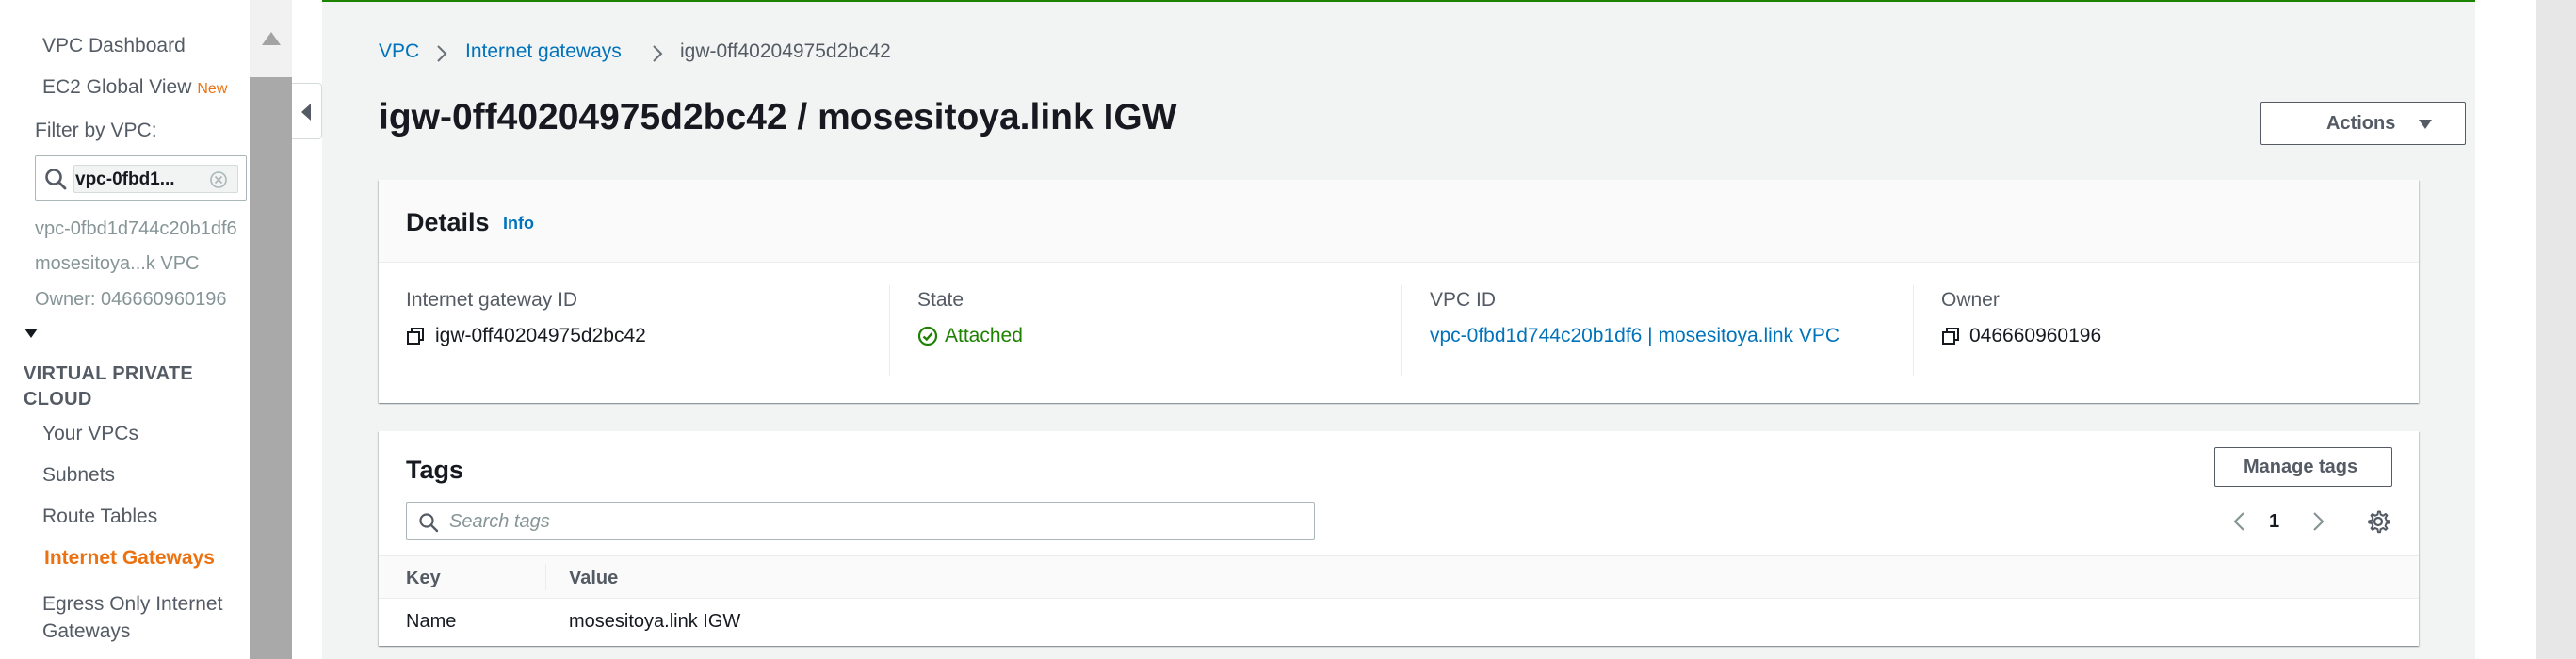 The image size is (2576, 659). What do you see at coordinates (2035, 335) in the screenshot?
I see `field-value: 046660960196` at bounding box center [2035, 335].